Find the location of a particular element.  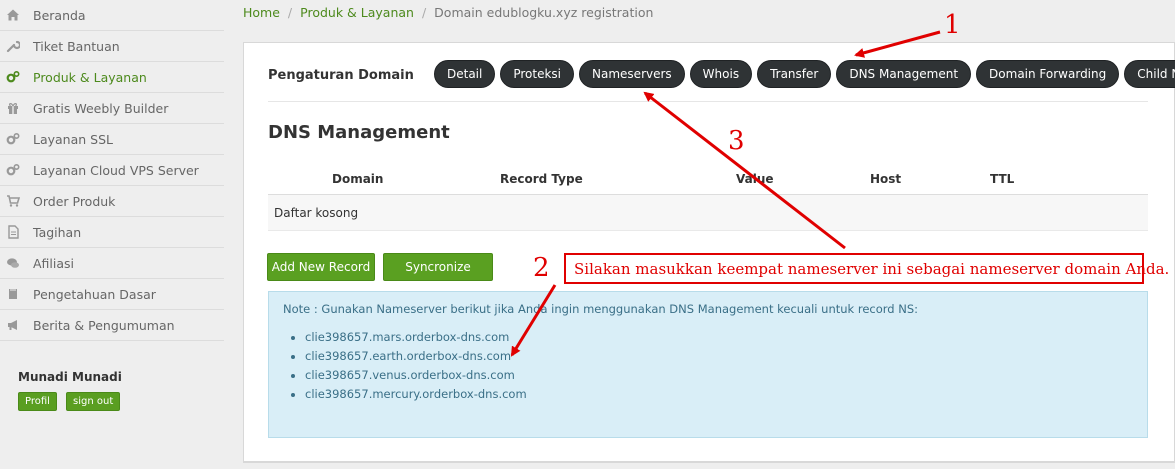

breadcrumb-produk: Produk & Layanan is located at coordinates (357, 12).